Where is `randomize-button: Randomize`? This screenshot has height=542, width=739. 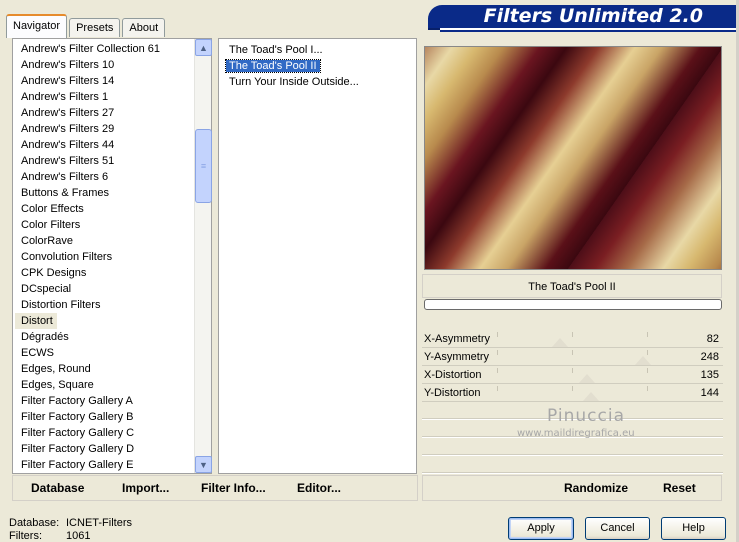 randomize-button: Randomize is located at coordinates (596, 488).